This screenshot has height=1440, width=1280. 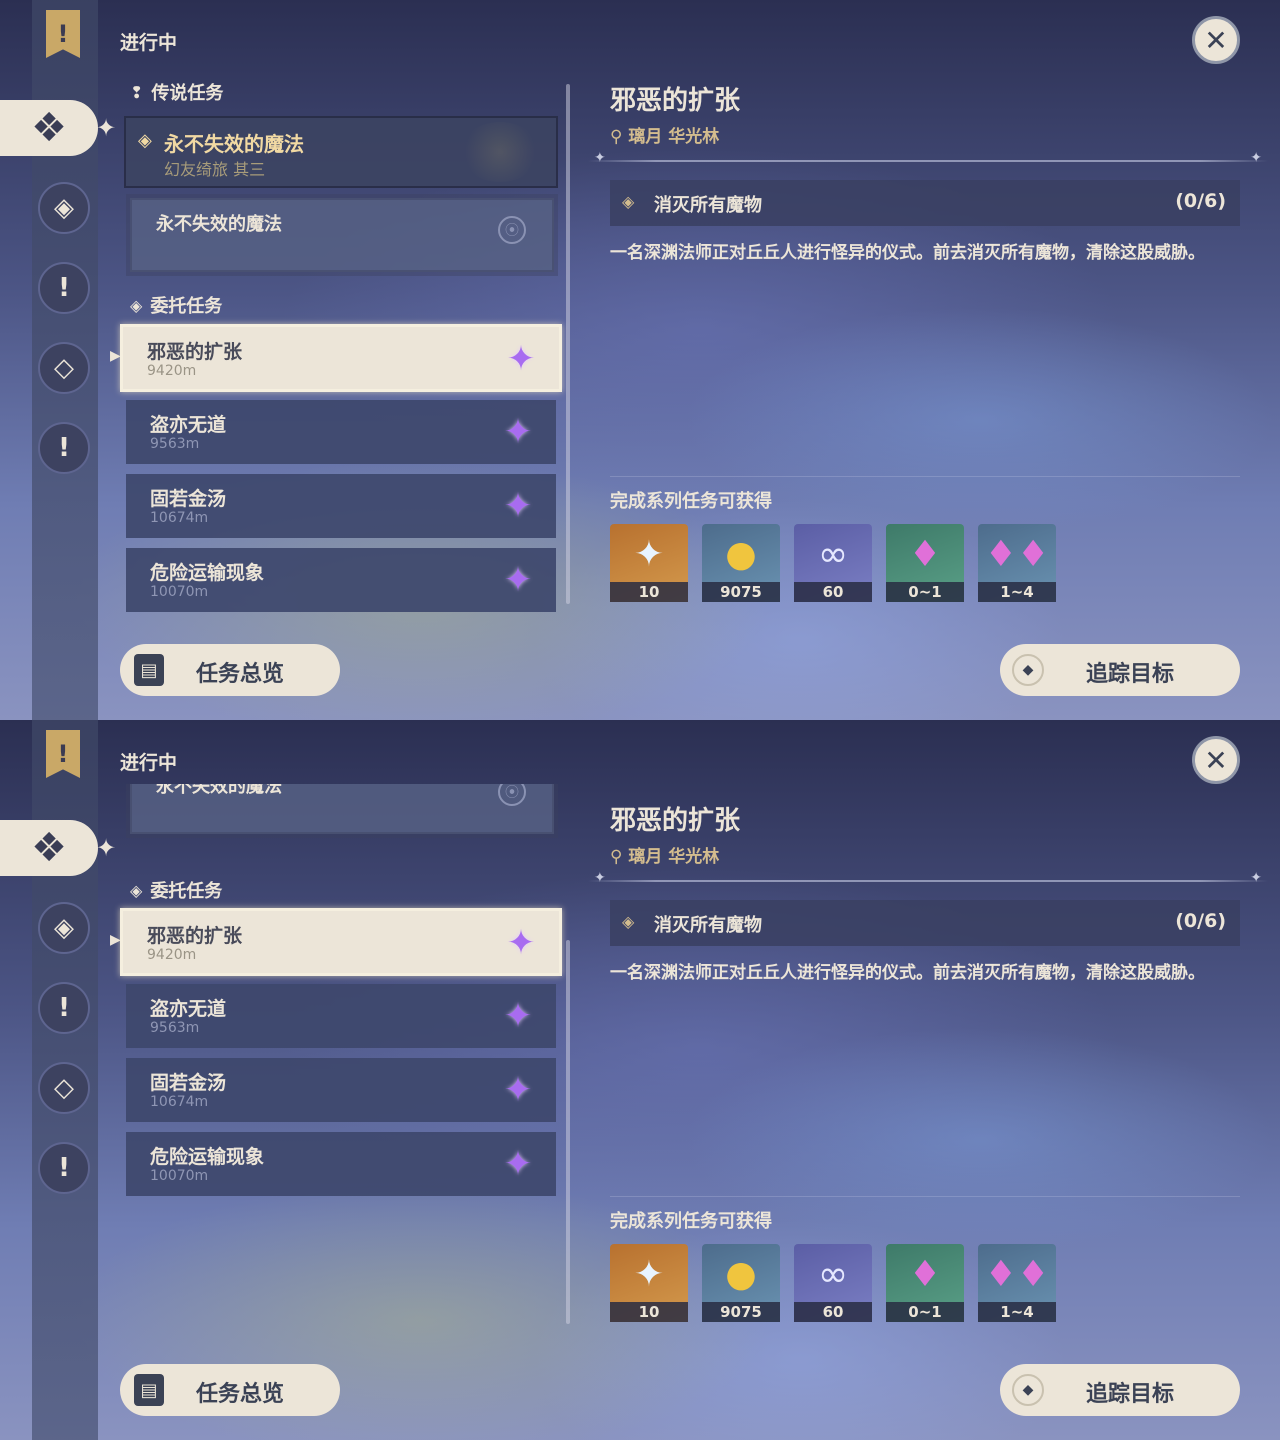 I want to click on close-icon: ✕, so click(x=1216, y=760).